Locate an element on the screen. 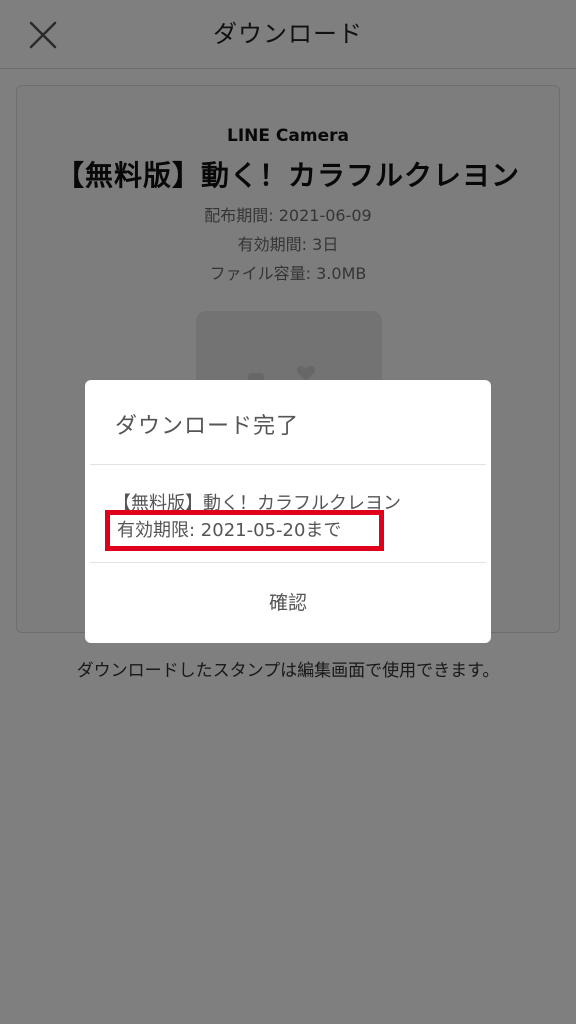 This screenshot has height=1024, width=576. confirm-button: 確認 is located at coordinates (288, 603).